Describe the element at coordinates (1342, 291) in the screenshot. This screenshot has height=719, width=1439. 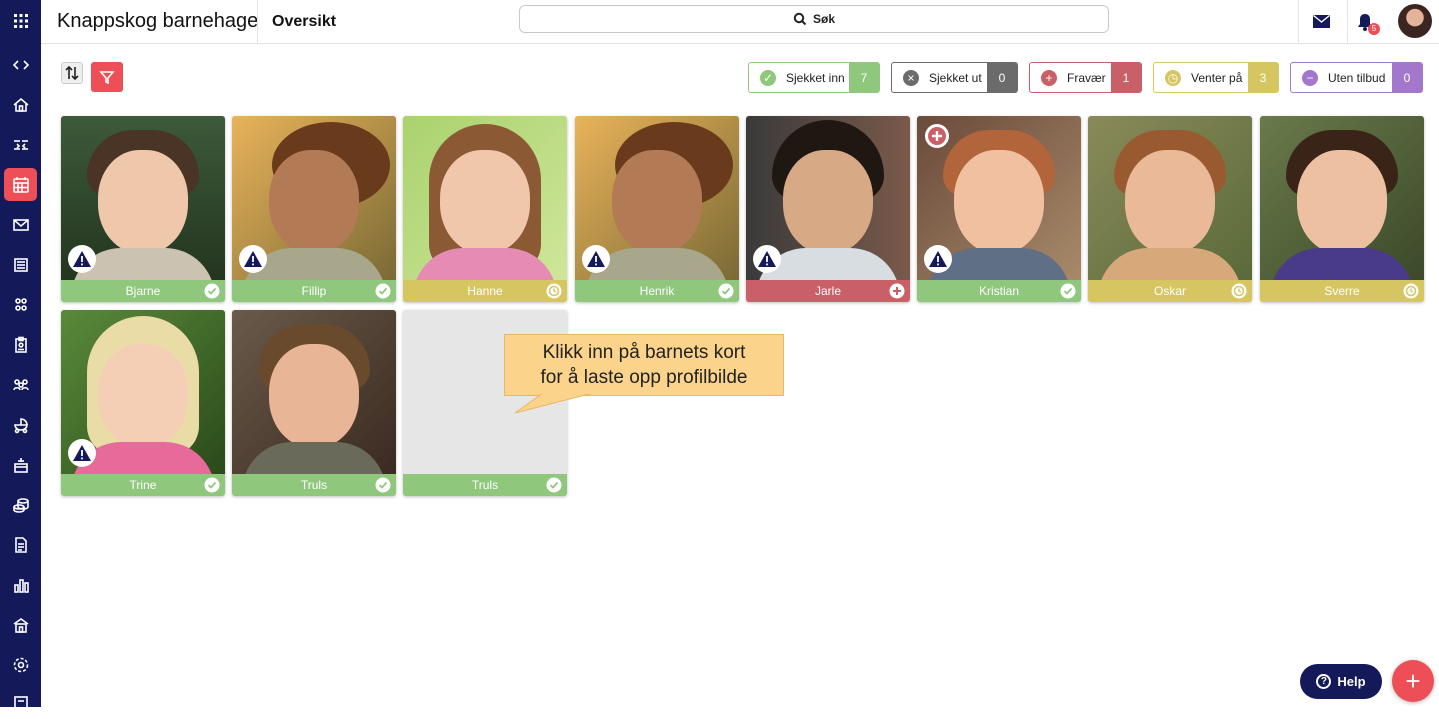
I see `child-name: Sverre` at that location.